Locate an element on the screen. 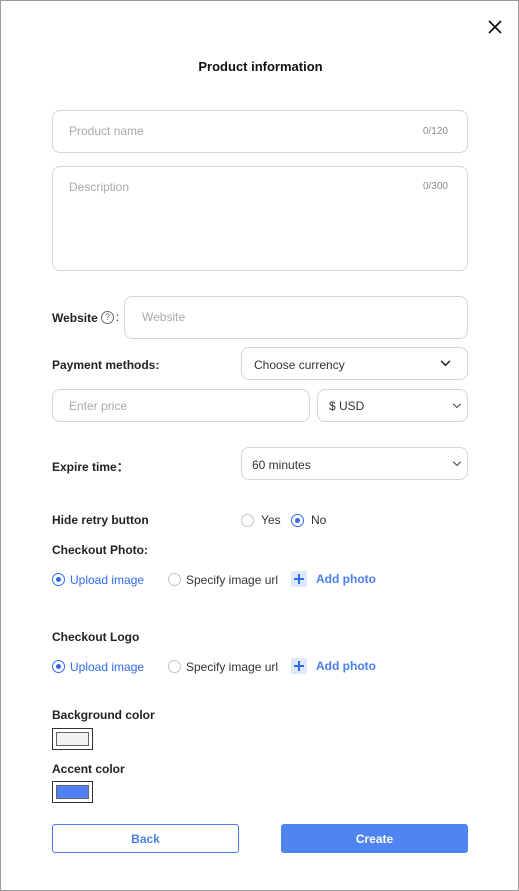 The height and width of the screenshot is (891, 519). expire-time-select: 60 minutes is located at coordinates (354, 463).